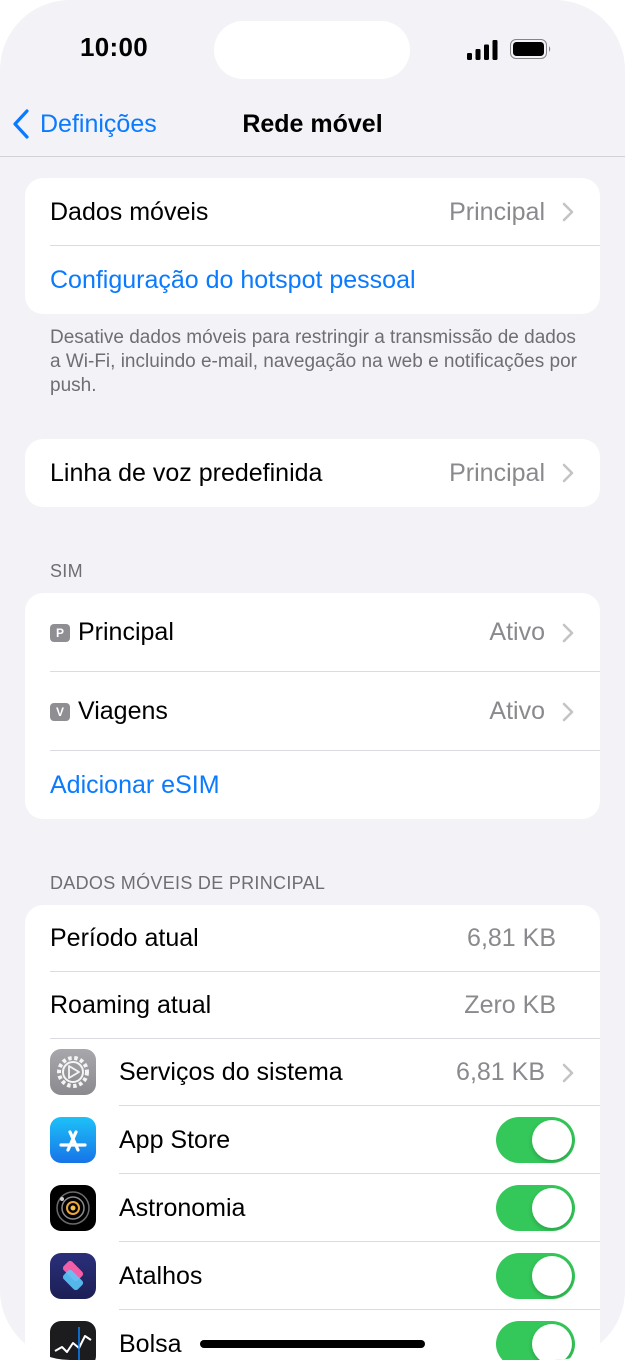  What do you see at coordinates (73, 1140) in the screenshot?
I see `app-store-icon` at bounding box center [73, 1140].